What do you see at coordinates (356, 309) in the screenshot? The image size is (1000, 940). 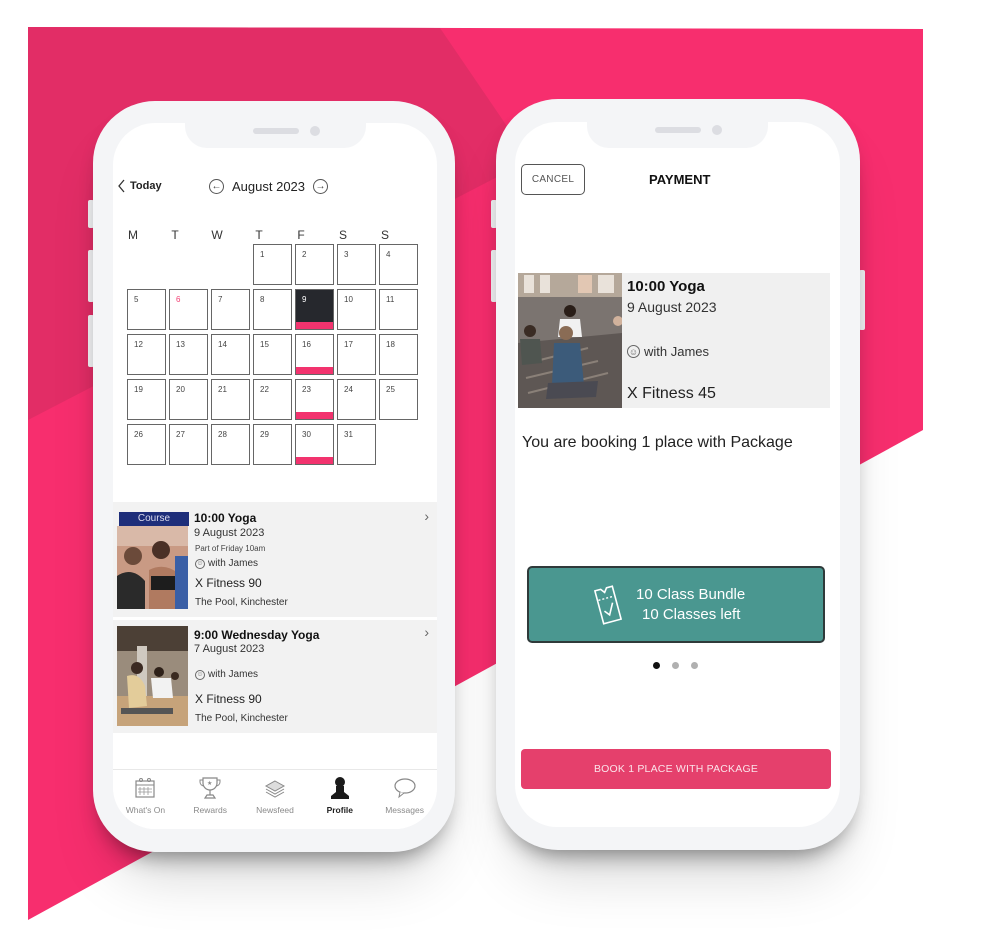 I see `calendar-day: 10` at bounding box center [356, 309].